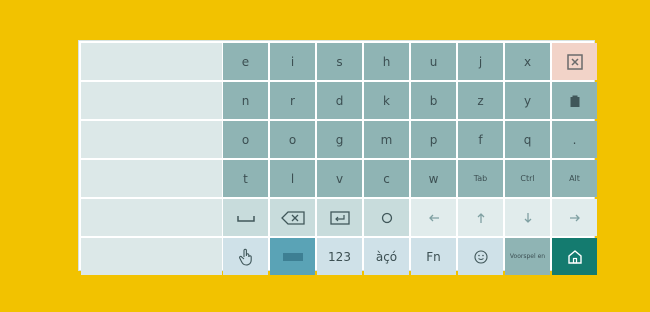  Describe the element at coordinates (386, 139) in the screenshot. I see `key-m: m` at that location.